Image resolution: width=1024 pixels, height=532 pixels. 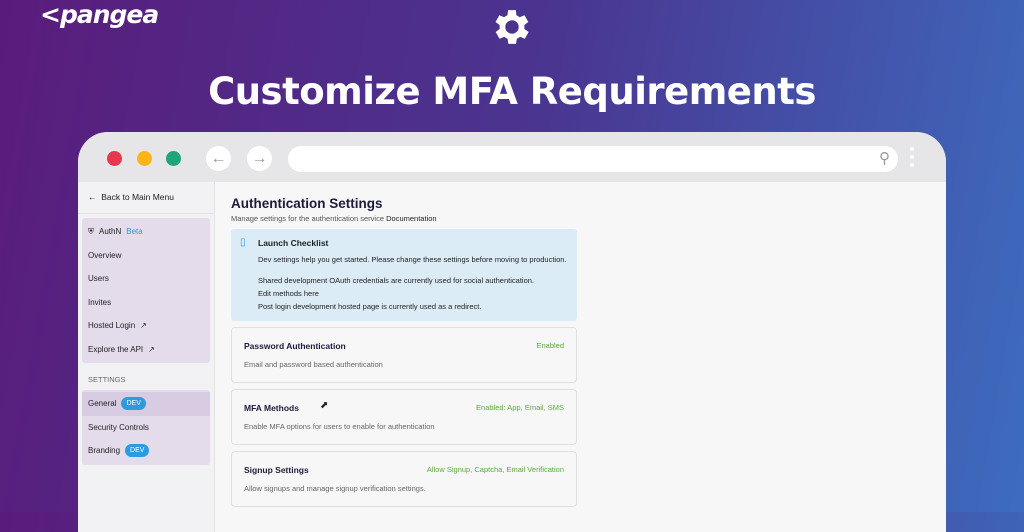 I want to click on sidebar-item-explore-api: Explore the API ↗, so click(x=146, y=350).